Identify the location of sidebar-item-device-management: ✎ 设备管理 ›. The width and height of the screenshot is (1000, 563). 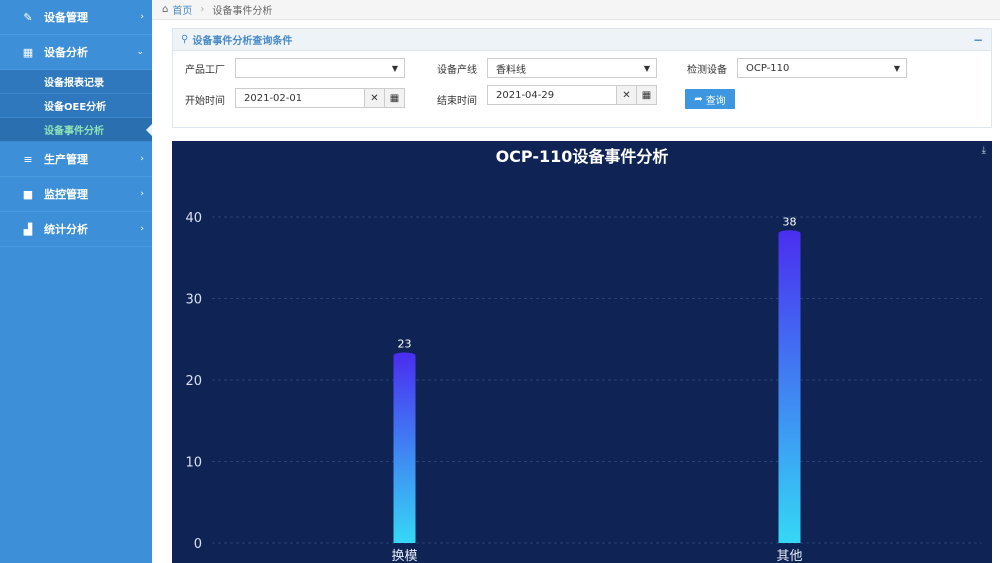
(76, 17).